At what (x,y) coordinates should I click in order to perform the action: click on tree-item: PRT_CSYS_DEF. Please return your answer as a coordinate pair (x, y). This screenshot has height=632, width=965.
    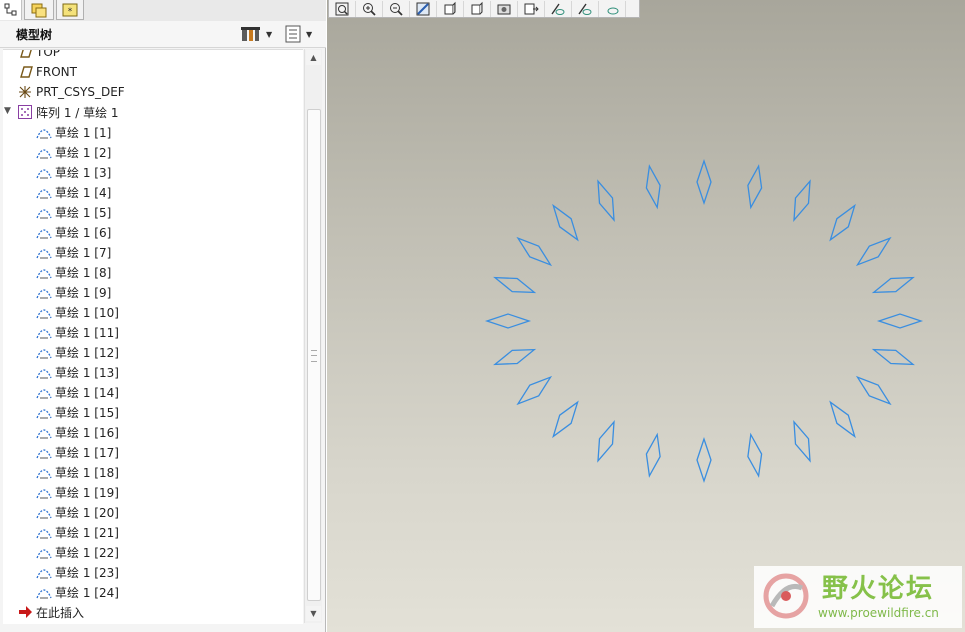
    Looking at the image, I should click on (71, 92).